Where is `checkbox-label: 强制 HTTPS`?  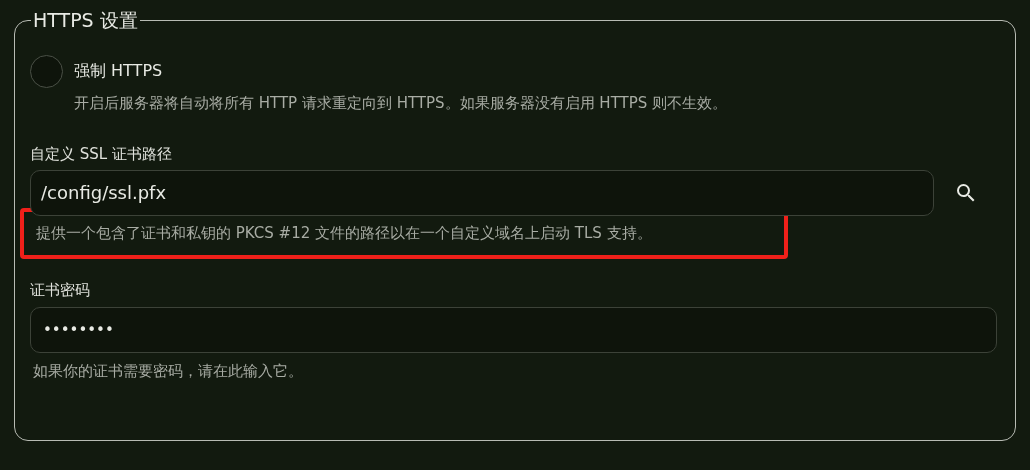
checkbox-label: 强制 HTTPS is located at coordinates (119, 70).